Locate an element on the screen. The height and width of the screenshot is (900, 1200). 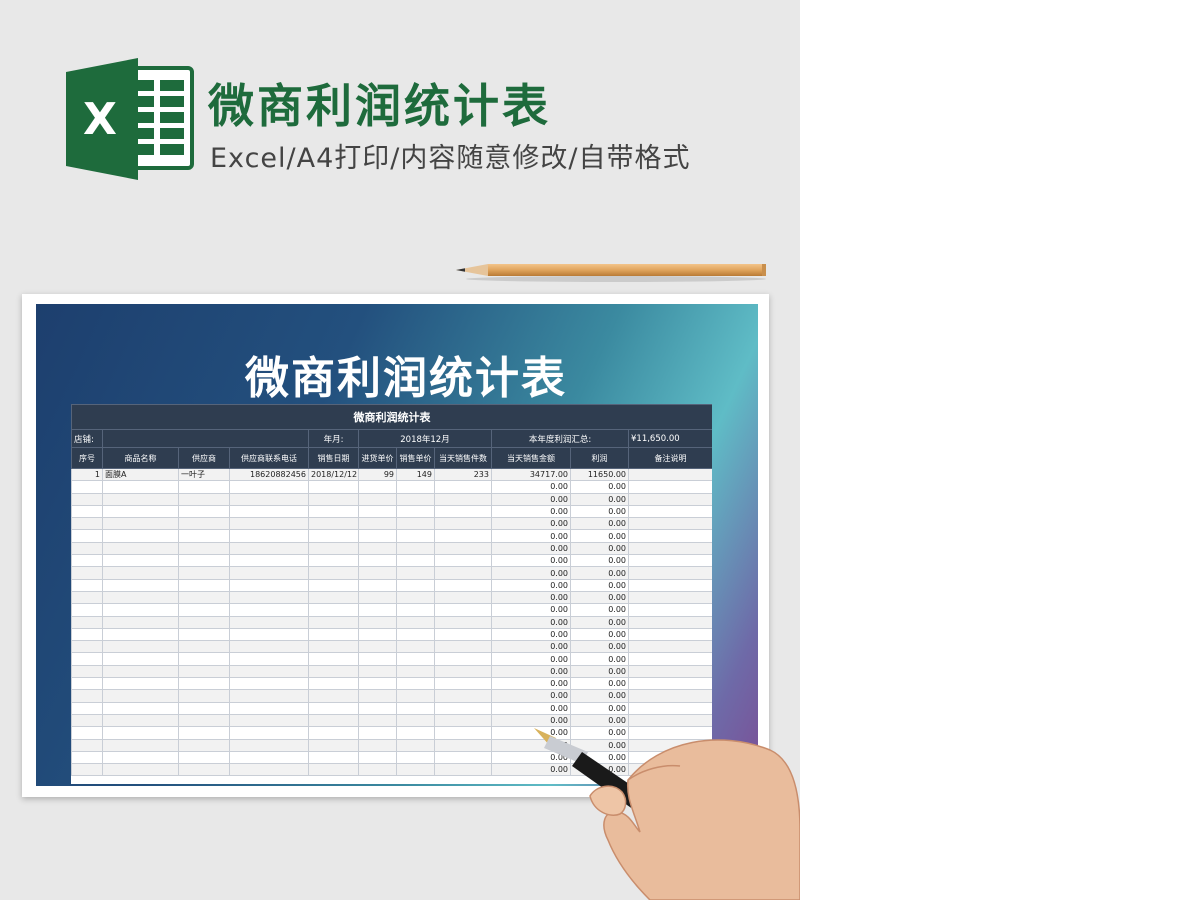
table-cell: 1 is located at coordinates (87, 474).